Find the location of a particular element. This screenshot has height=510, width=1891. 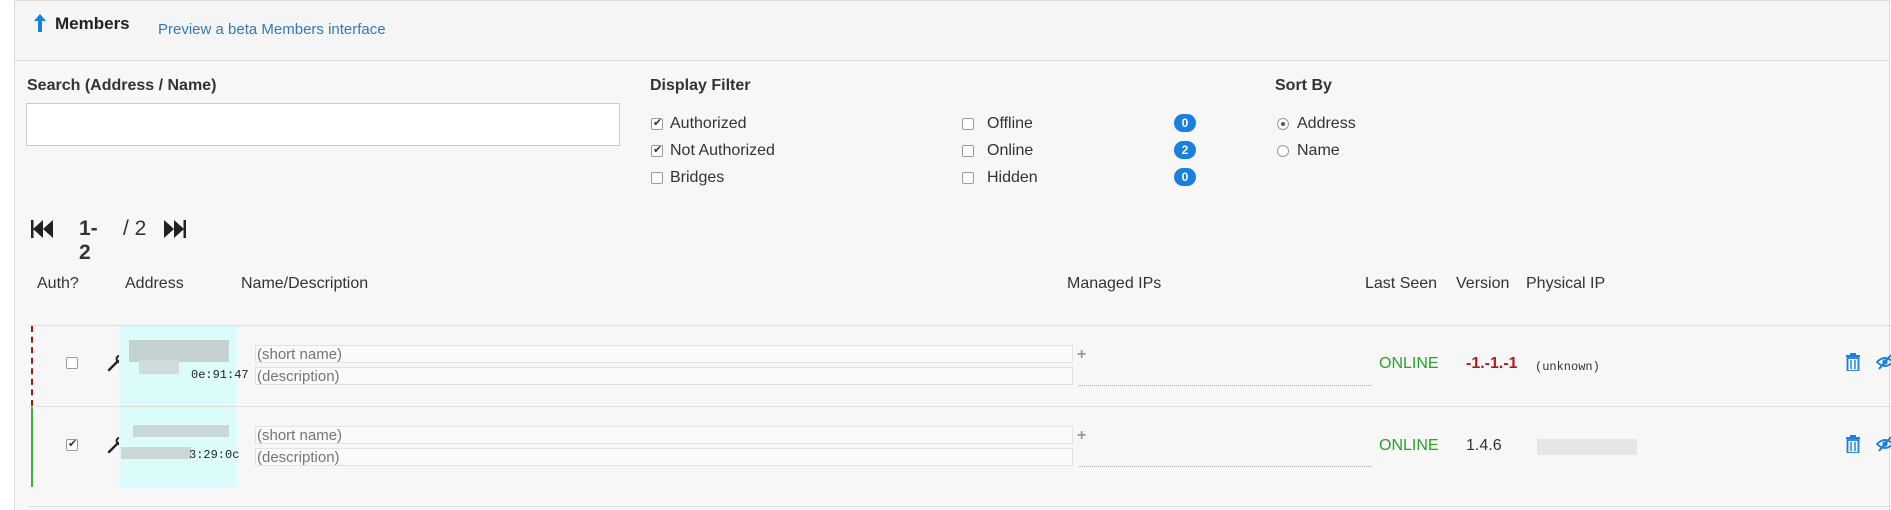

address-cell: 3:29:0c is located at coordinates (179, 447).